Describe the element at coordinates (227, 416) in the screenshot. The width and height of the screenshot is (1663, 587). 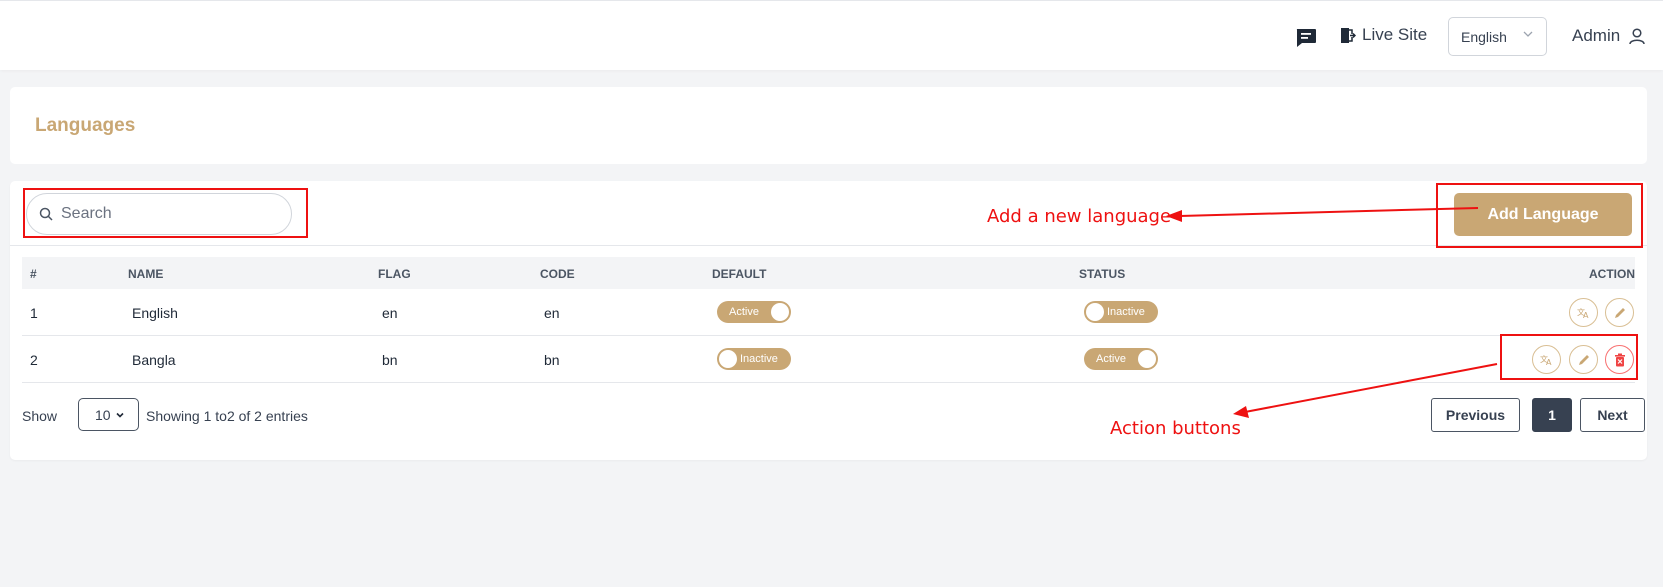
I see `entries-info: Showing 1 to2 of 2 entries` at that location.